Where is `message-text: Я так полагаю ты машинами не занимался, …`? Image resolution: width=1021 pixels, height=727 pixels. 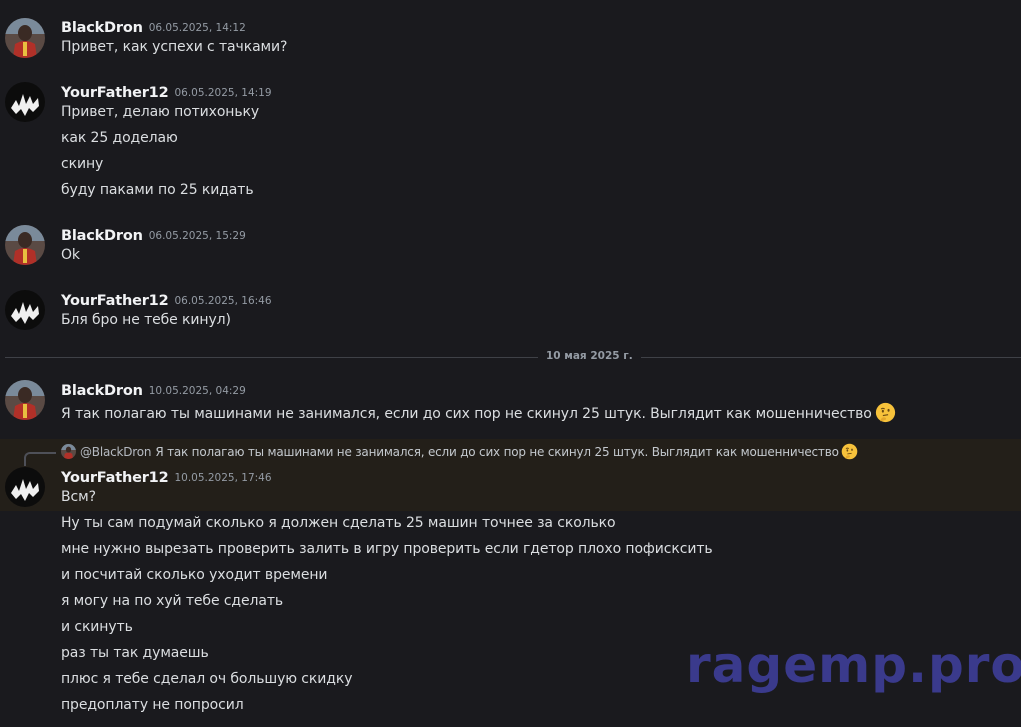
message-text: Я так полагаю ты машинами не занимался, … is located at coordinates (478, 412).